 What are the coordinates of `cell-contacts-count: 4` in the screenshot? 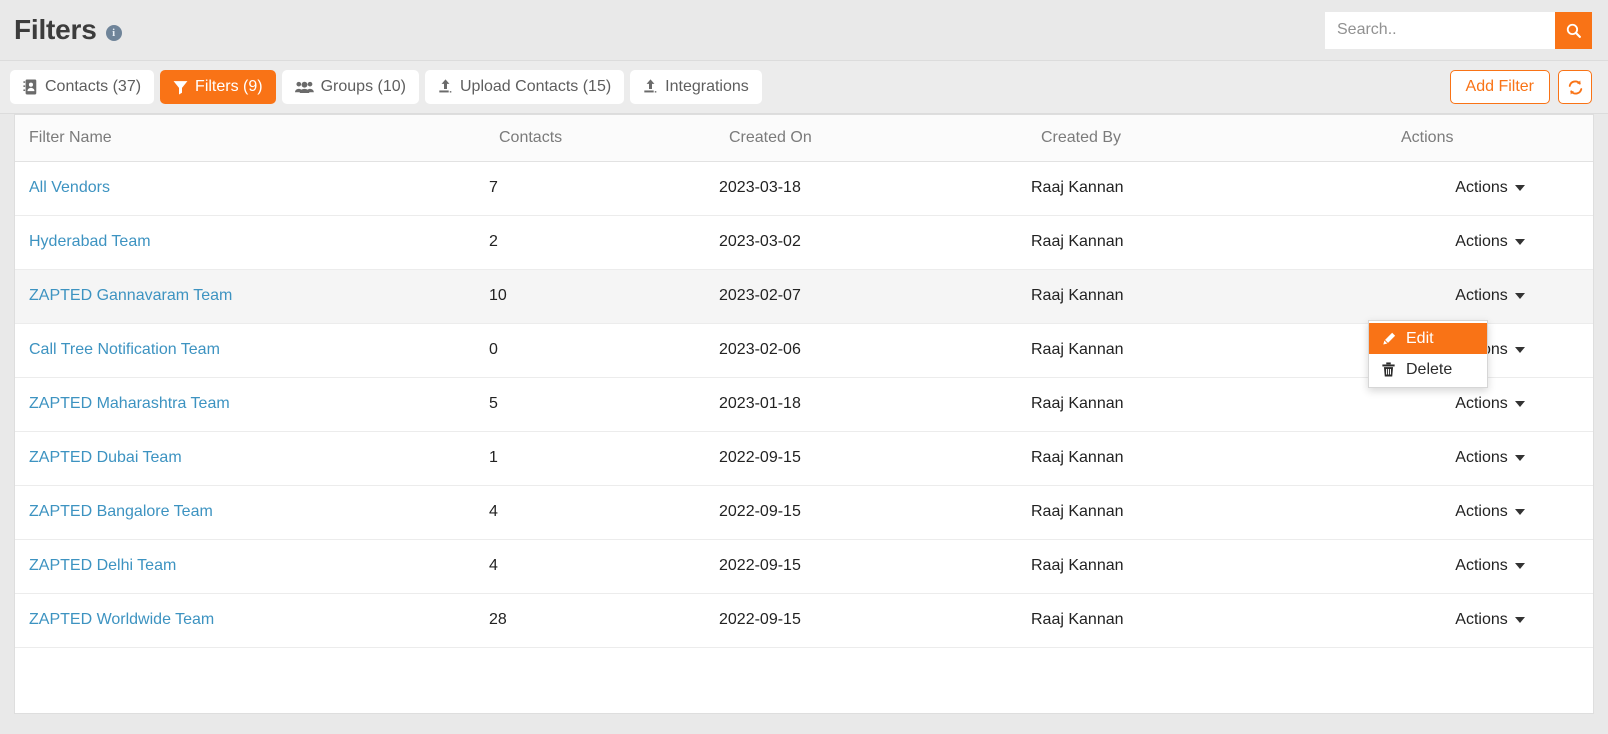 It's located at (600, 566).